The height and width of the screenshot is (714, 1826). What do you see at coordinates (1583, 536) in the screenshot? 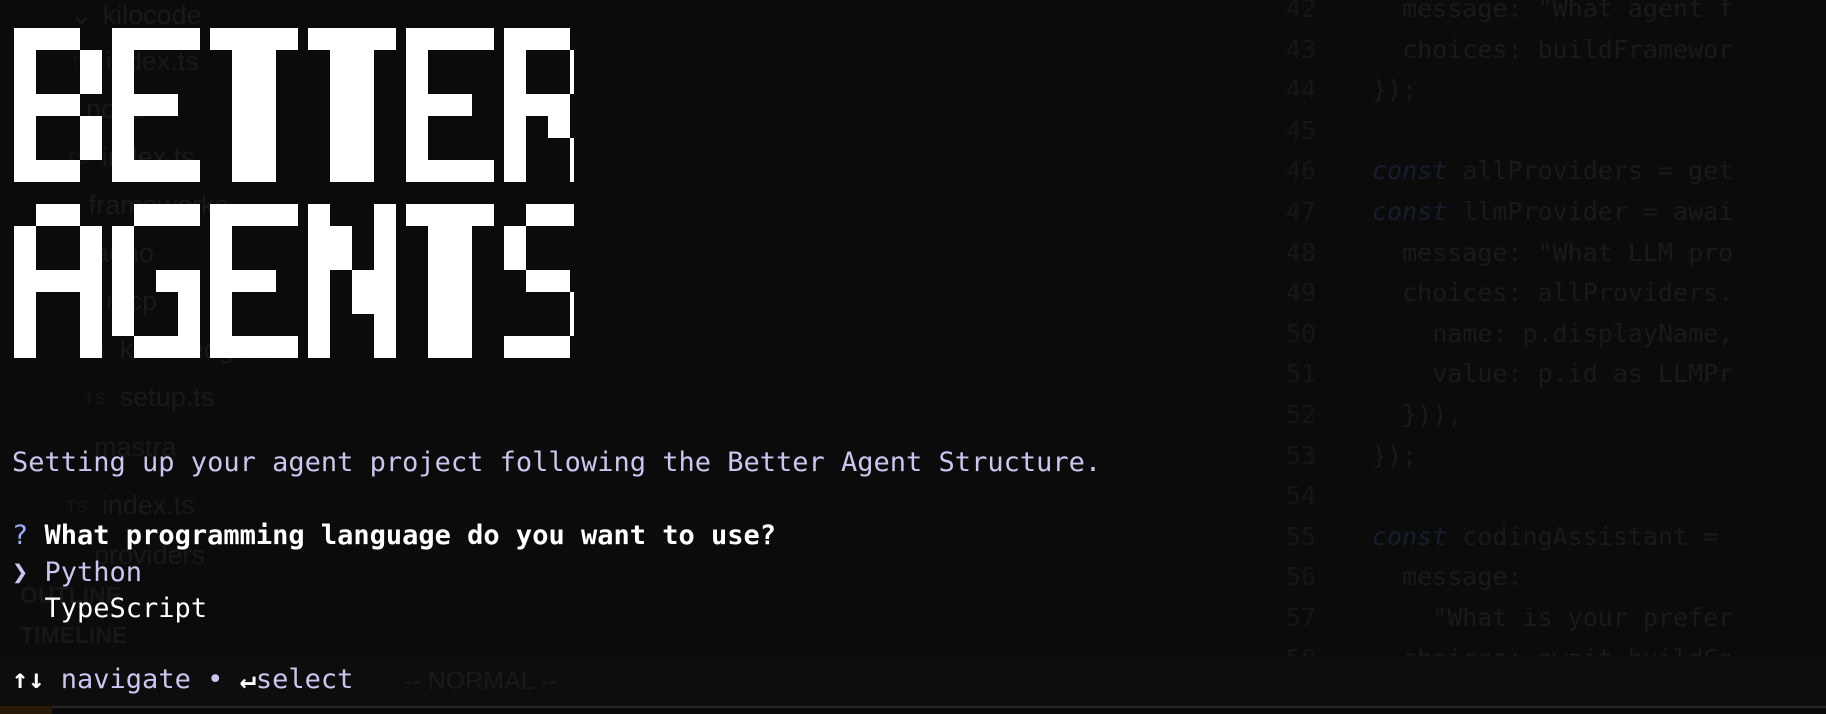
I see `code-text: codingAssistant =` at bounding box center [1583, 536].